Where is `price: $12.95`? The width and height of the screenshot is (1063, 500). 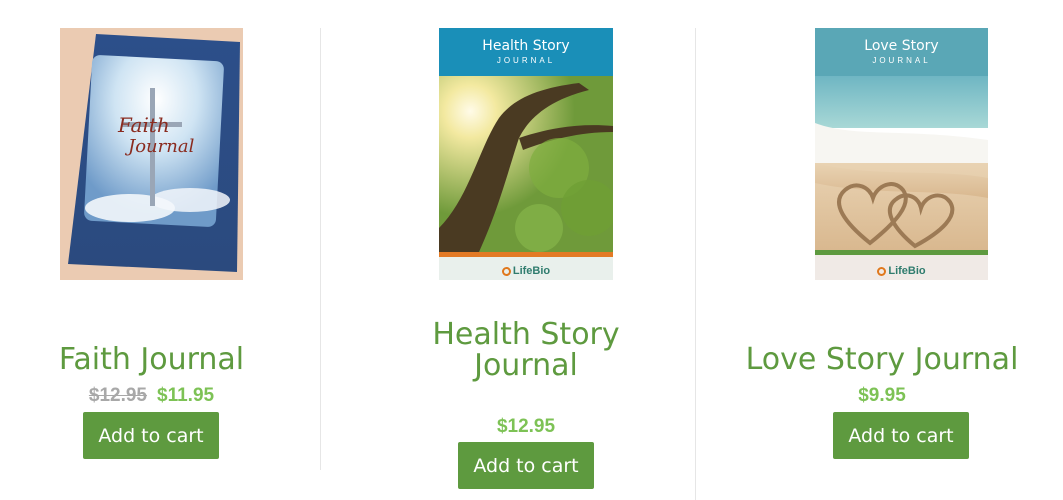
price: $12.95 is located at coordinates (526, 426).